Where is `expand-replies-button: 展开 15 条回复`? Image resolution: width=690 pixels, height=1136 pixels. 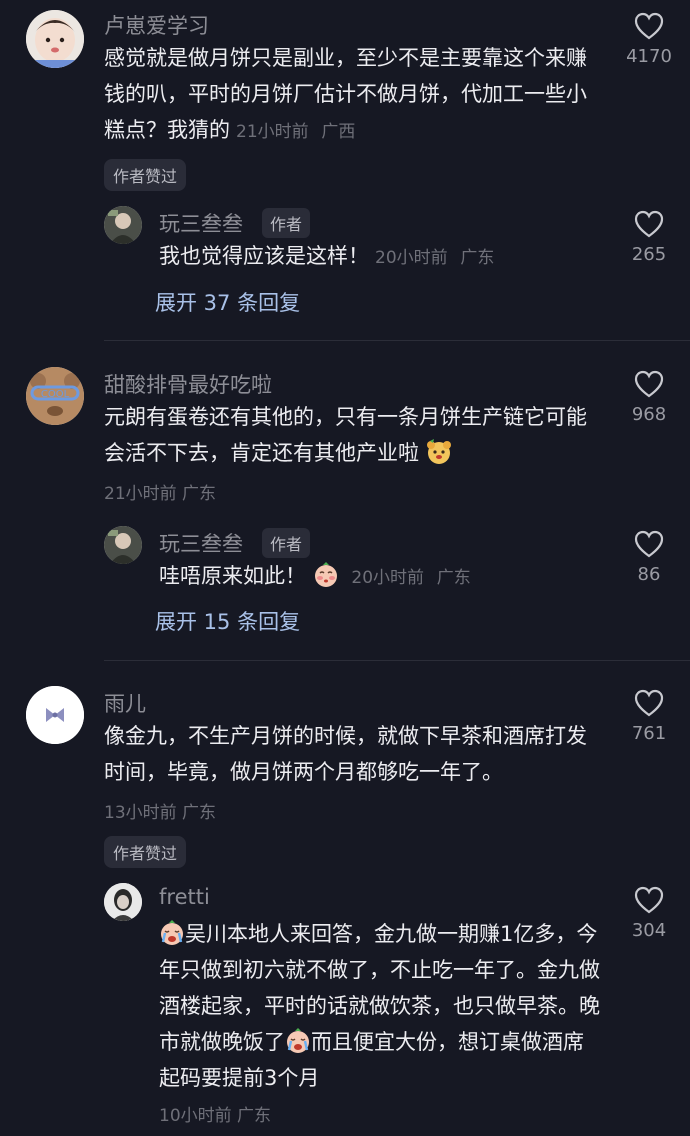 expand-replies-button: 展开 15 条回复 is located at coordinates (227, 621).